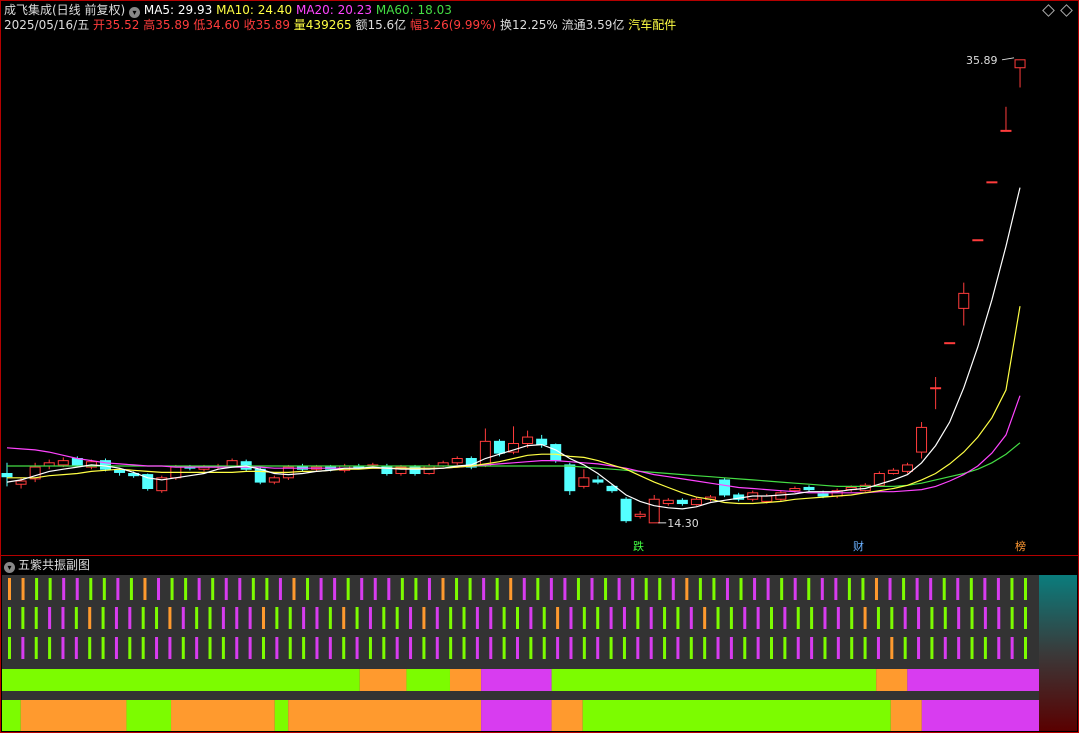 The height and width of the screenshot is (733, 1079). Describe the element at coordinates (1020, 547) in the screenshot. I see `marker-list: 榜` at that location.